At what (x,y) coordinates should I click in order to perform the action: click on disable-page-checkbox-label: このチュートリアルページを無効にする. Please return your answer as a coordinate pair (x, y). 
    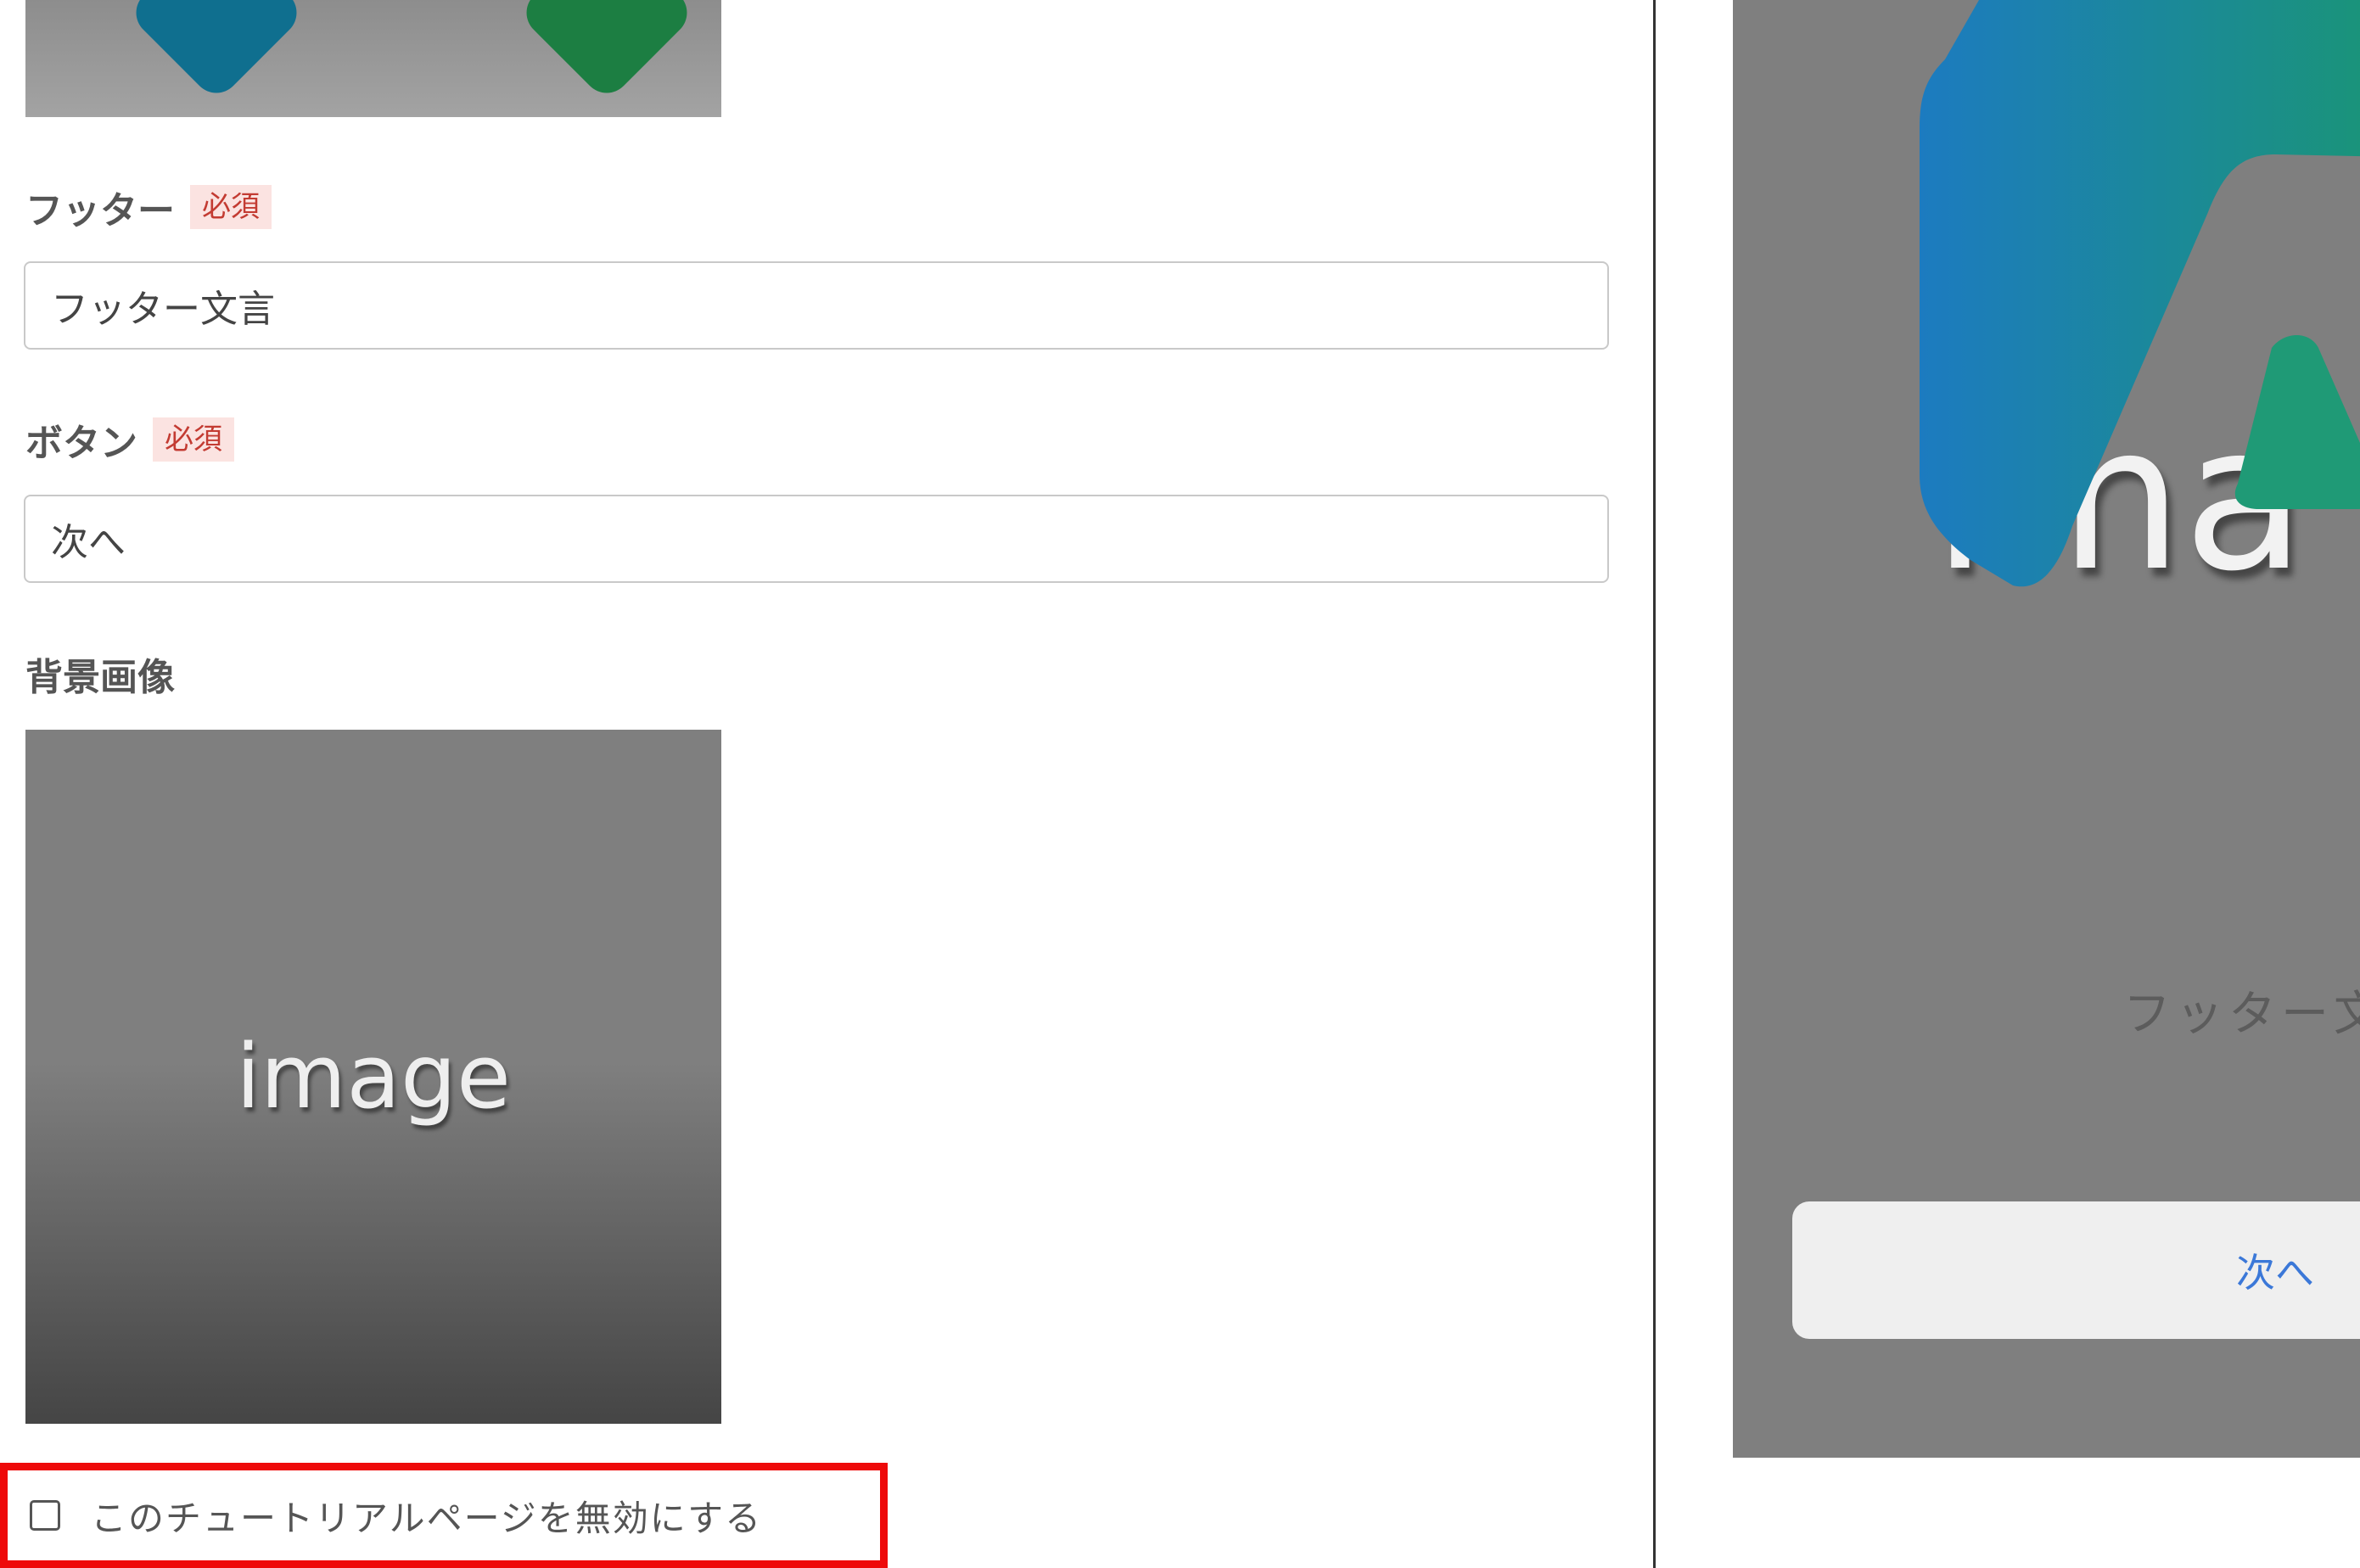
    Looking at the image, I should click on (426, 1516).